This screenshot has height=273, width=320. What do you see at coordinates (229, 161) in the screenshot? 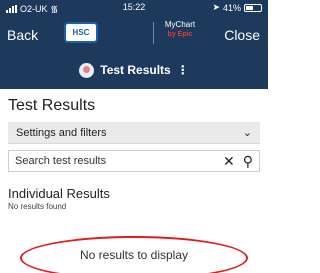
I see `clear-icon: ✕` at bounding box center [229, 161].